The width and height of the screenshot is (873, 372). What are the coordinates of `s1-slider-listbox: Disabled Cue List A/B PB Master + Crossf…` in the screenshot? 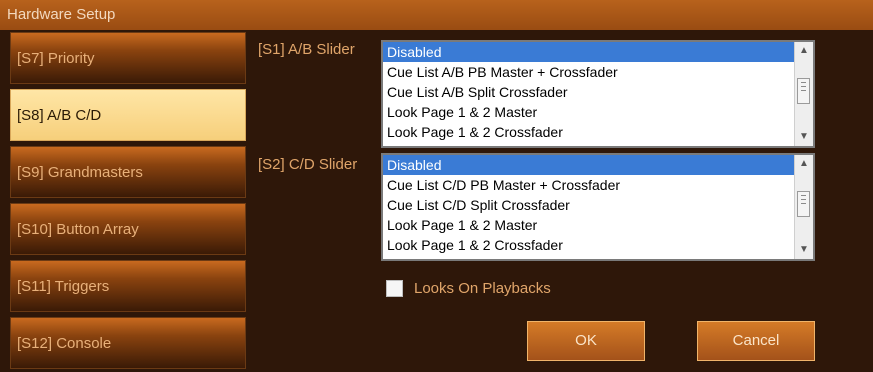 It's located at (598, 94).